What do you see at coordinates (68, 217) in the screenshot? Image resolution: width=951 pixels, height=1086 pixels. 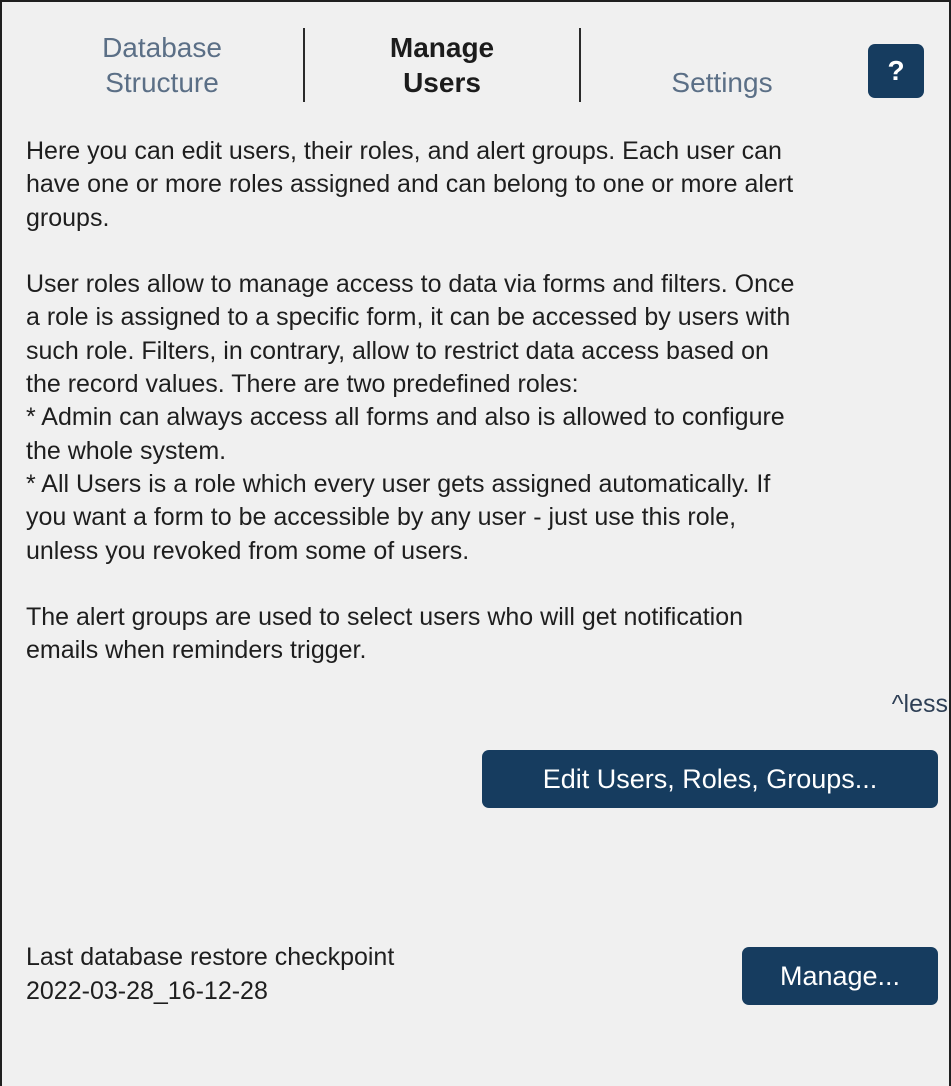 I see `description-line: groups.` at bounding box center [68, 217].